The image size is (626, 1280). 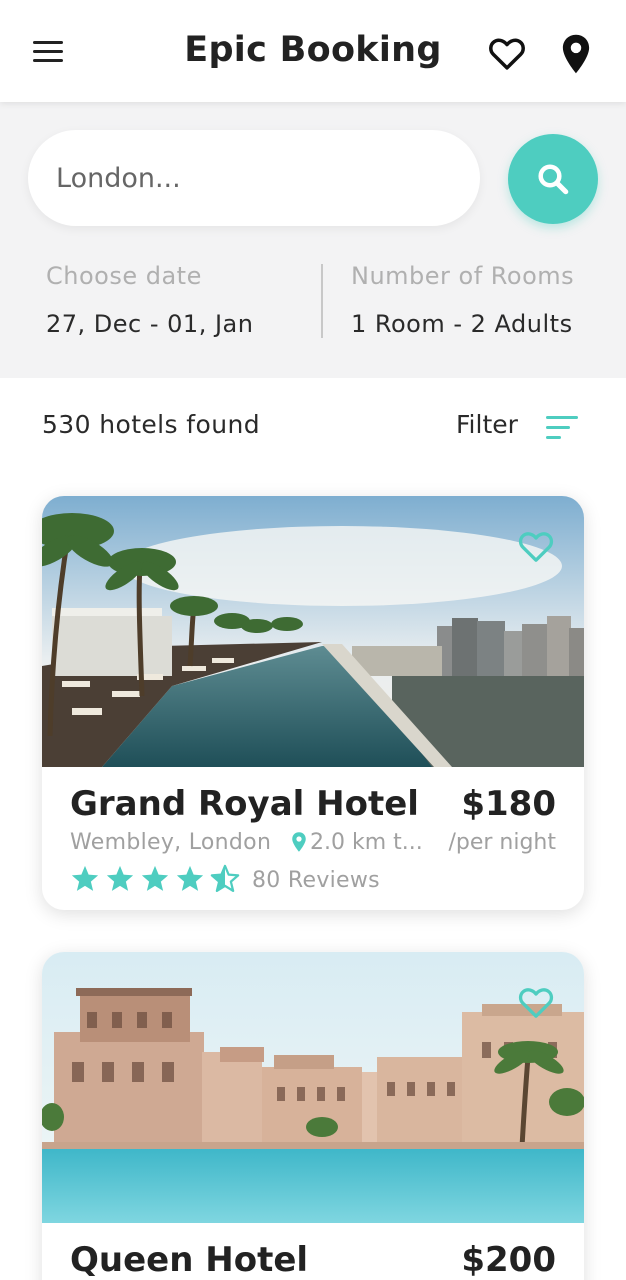 I want to click on hotel-location: Wembley, London, so click(x=171, y=842).